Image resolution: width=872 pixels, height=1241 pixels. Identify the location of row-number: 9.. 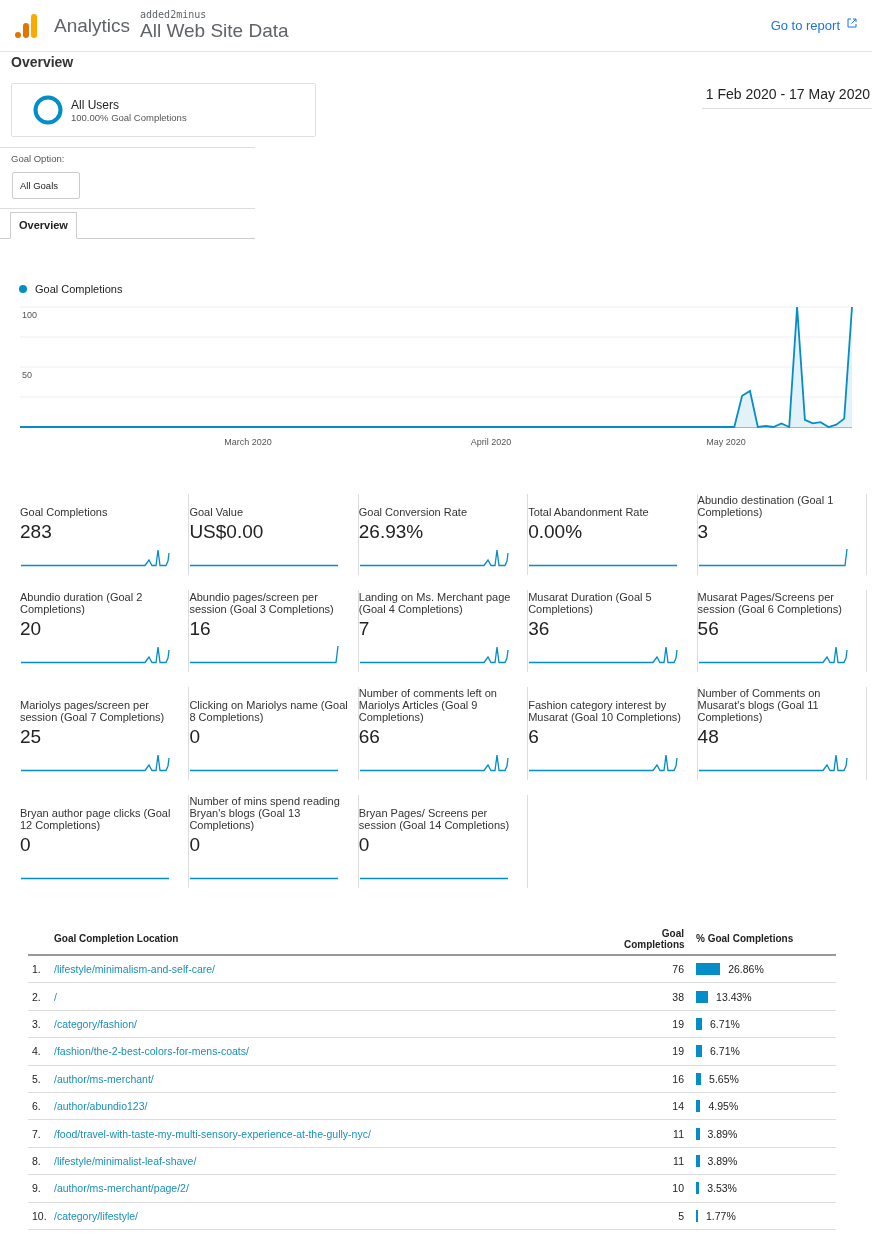
(36, 1188).